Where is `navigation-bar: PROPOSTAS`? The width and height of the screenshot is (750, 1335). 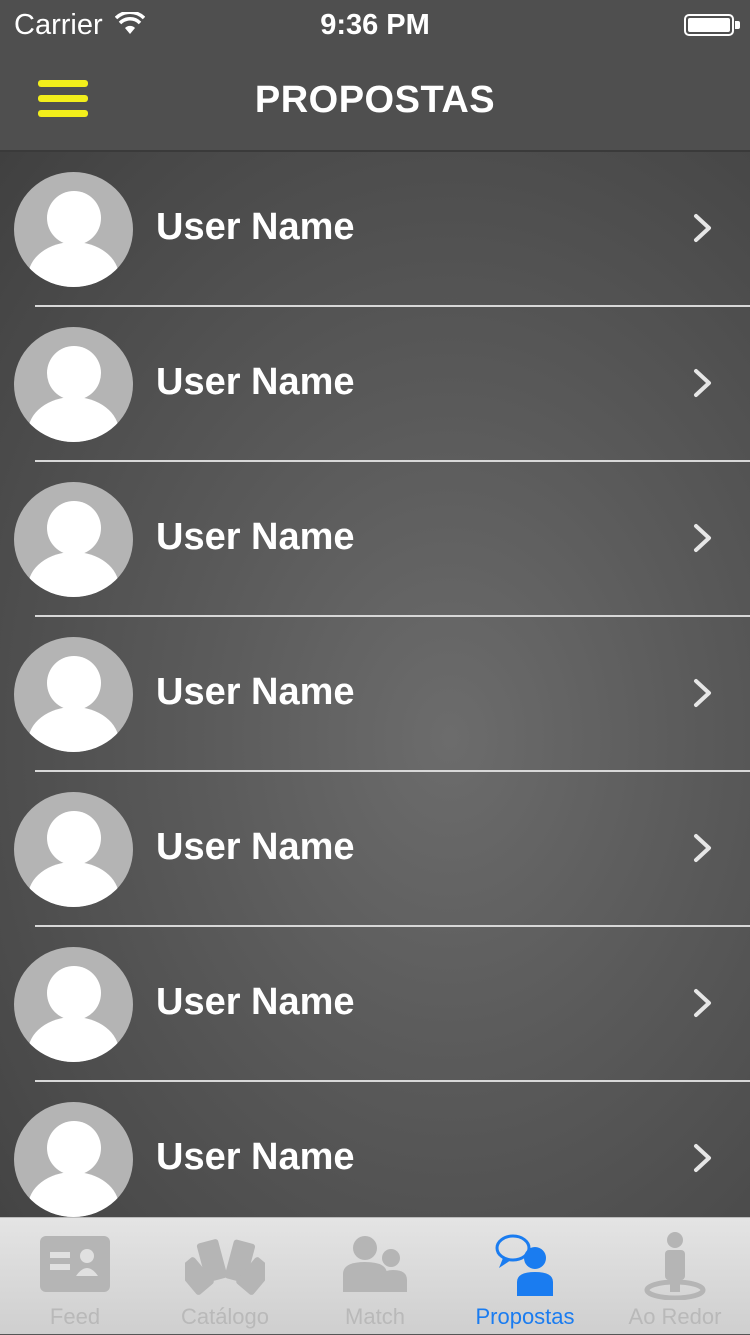
navigation-bar: PROPOSTAS is located at coordinates (375, 102).